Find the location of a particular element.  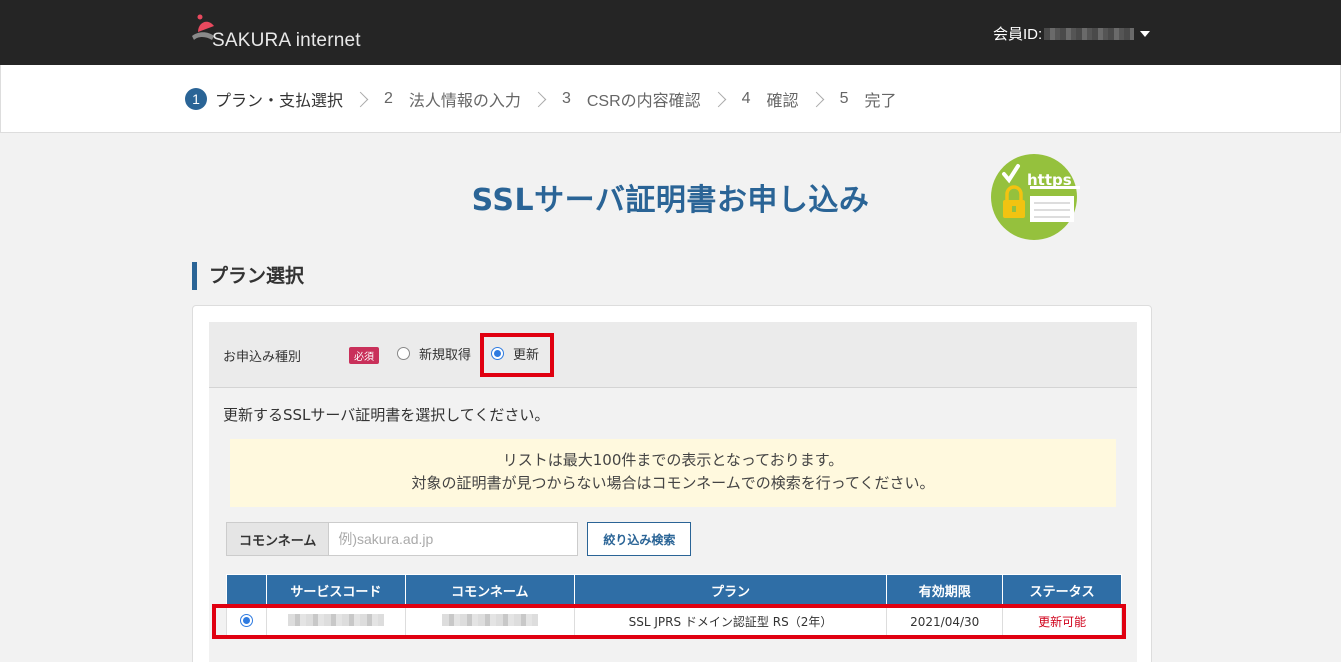

step-1: 1 プラン・支払選択 is located at coordinates (264, 99).